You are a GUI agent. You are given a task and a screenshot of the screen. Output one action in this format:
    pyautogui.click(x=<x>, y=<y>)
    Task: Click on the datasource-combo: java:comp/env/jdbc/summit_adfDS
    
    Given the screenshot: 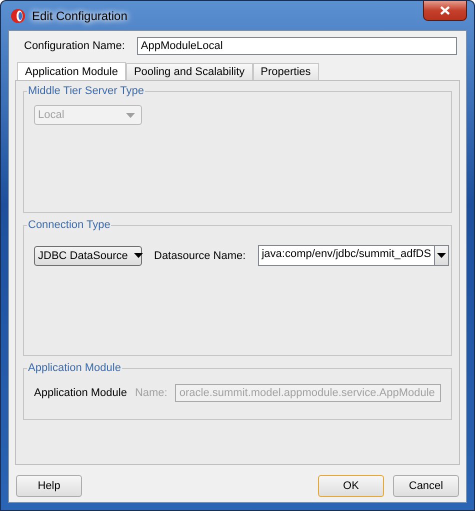 What is the action you would take?
    pyautogui.click(x=354, y=255)
    